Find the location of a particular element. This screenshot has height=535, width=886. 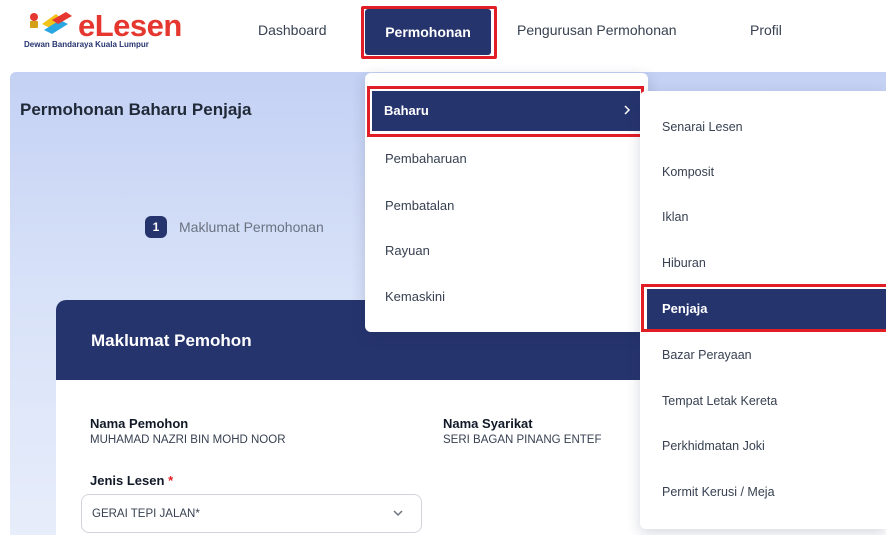

elesen-logo: eLesen Dewan Bandaraya Kuala Lumpur is located at coordinates (118, 31).